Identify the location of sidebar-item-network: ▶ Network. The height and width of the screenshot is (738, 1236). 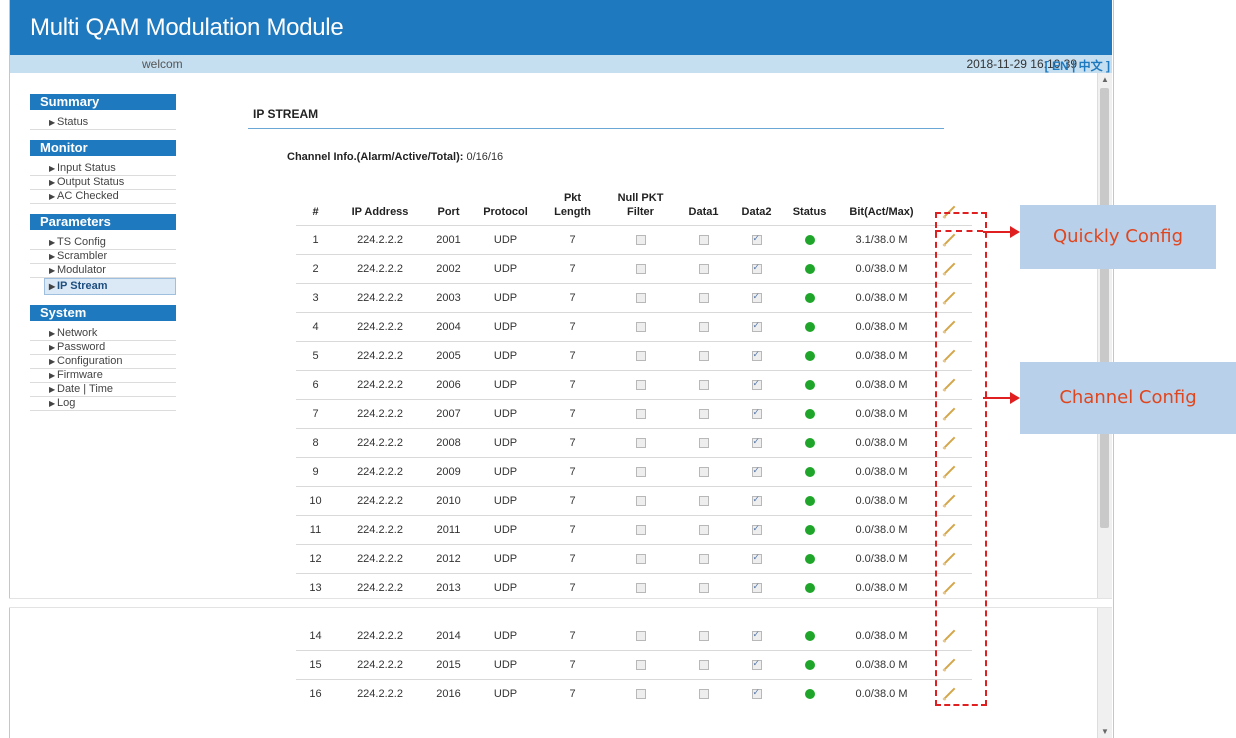
(103, 334).